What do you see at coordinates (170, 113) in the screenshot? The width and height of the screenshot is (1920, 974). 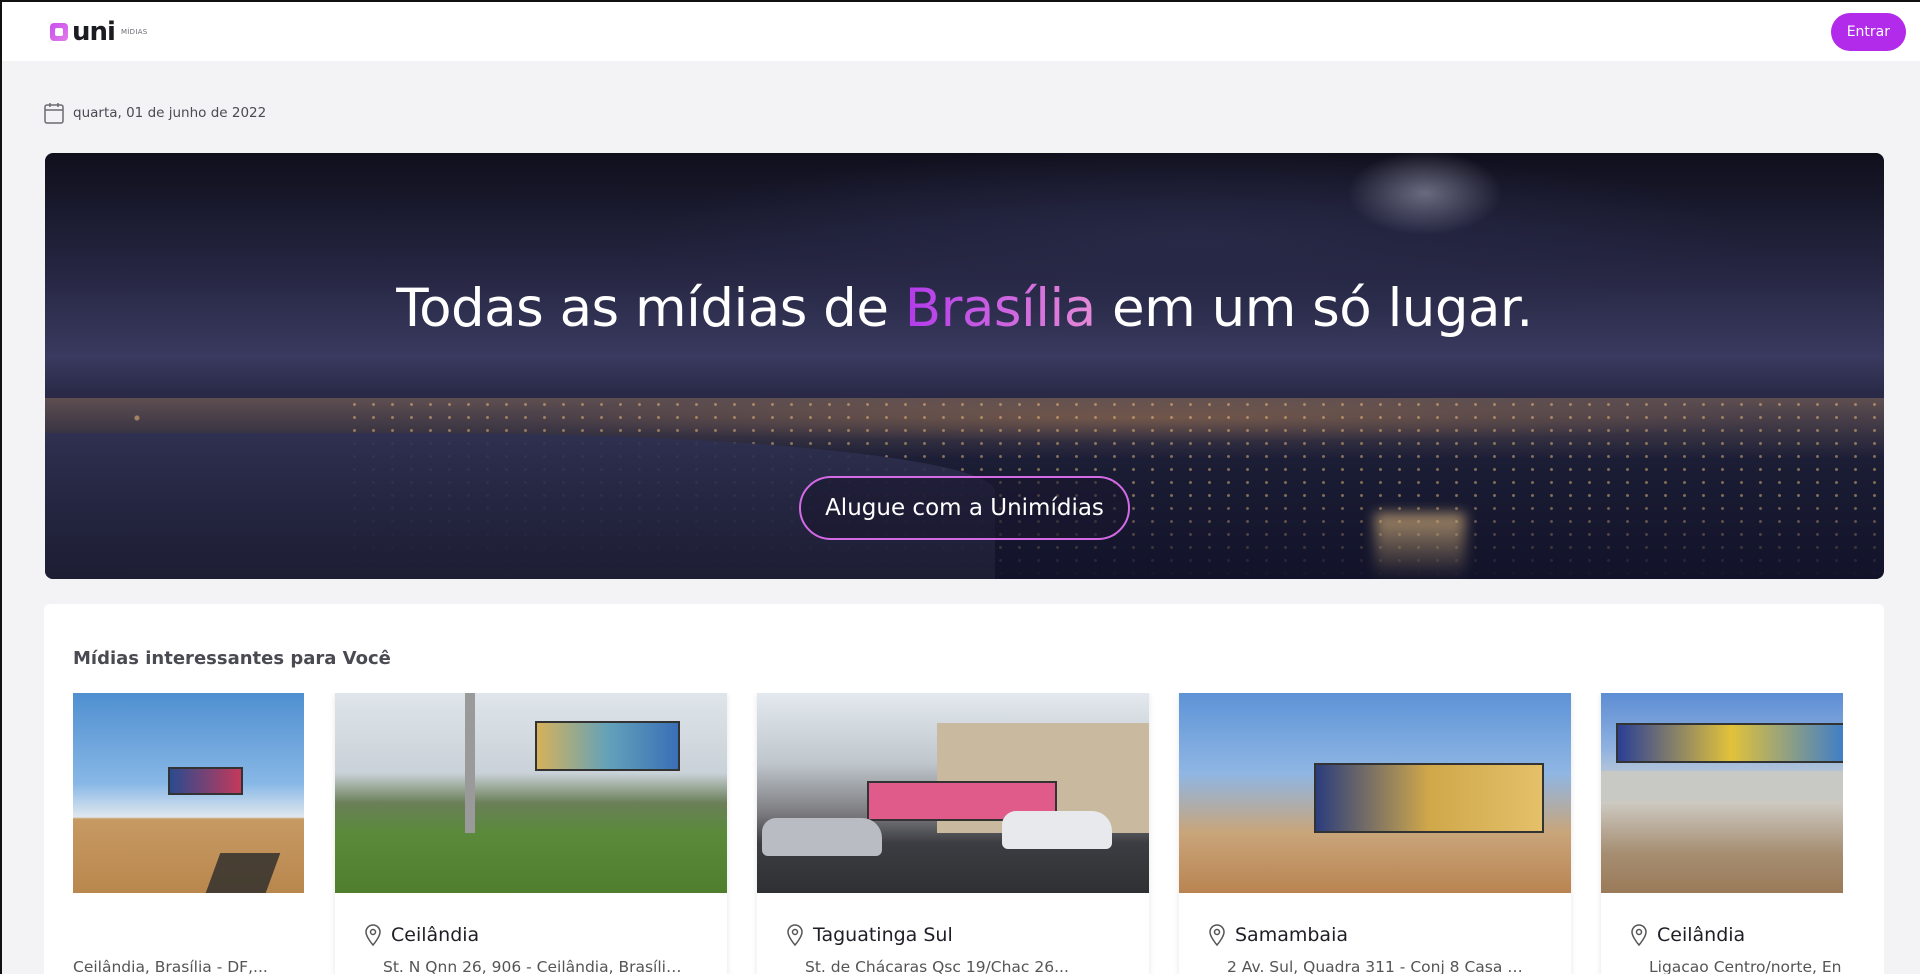 I see `date-text: quarta, 01 de junho de 2022` at bounding box center [170, 113].